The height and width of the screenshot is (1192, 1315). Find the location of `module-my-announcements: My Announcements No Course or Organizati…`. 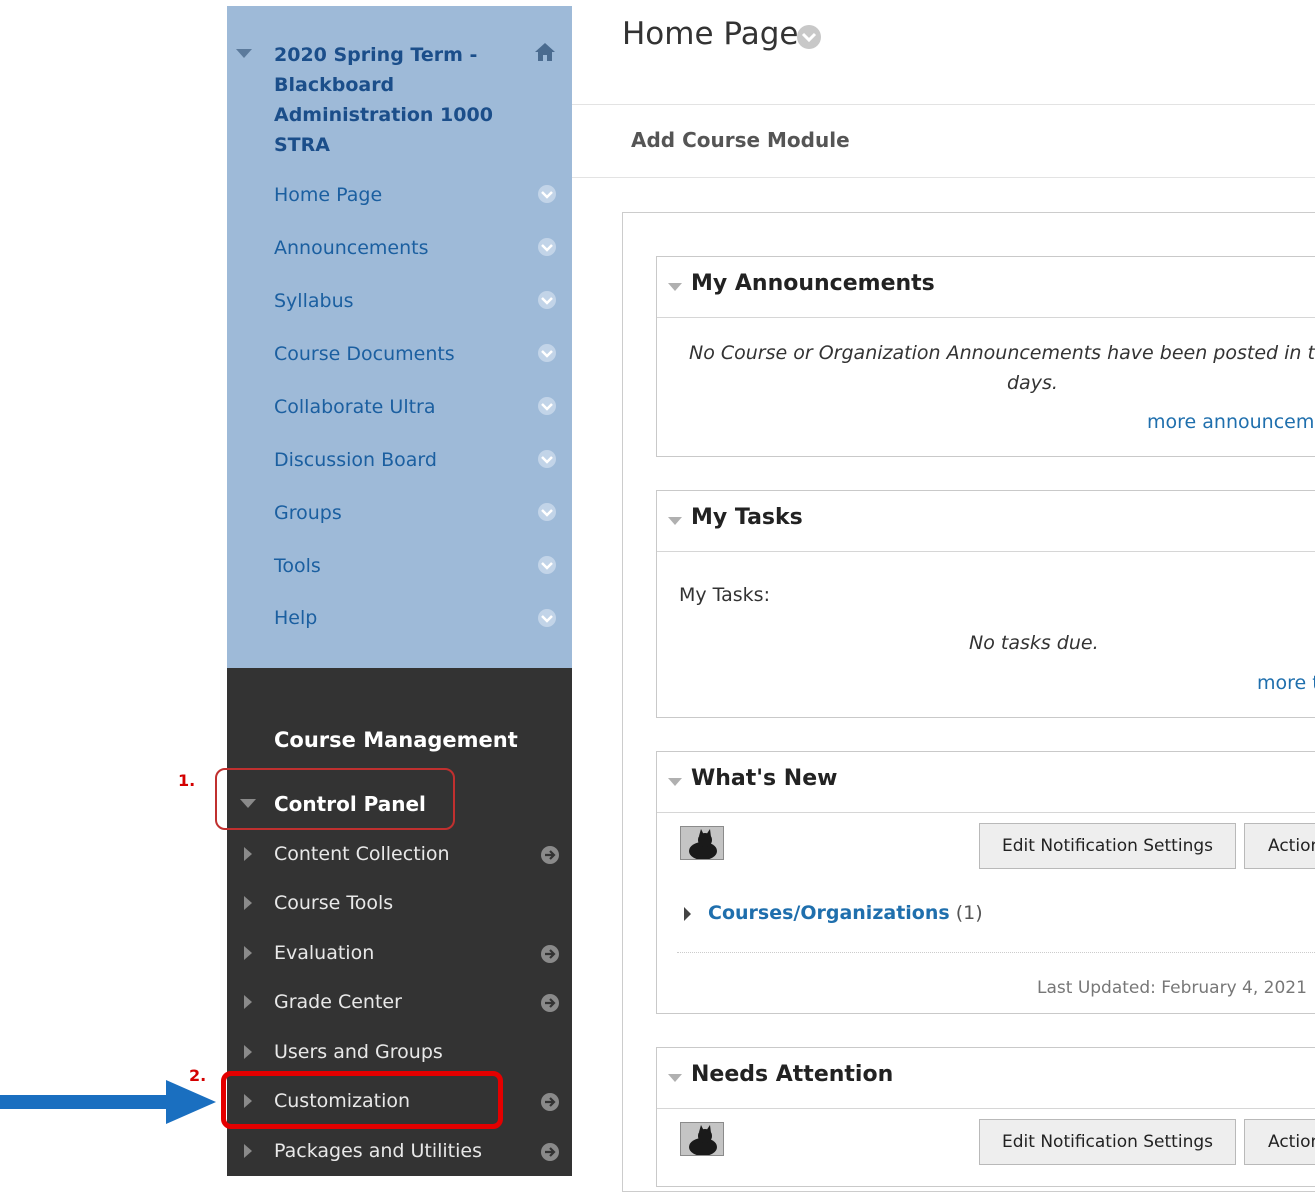

module-my-announcements: My Announcements No Course or Organizati… is located at coordinates (985, 356).